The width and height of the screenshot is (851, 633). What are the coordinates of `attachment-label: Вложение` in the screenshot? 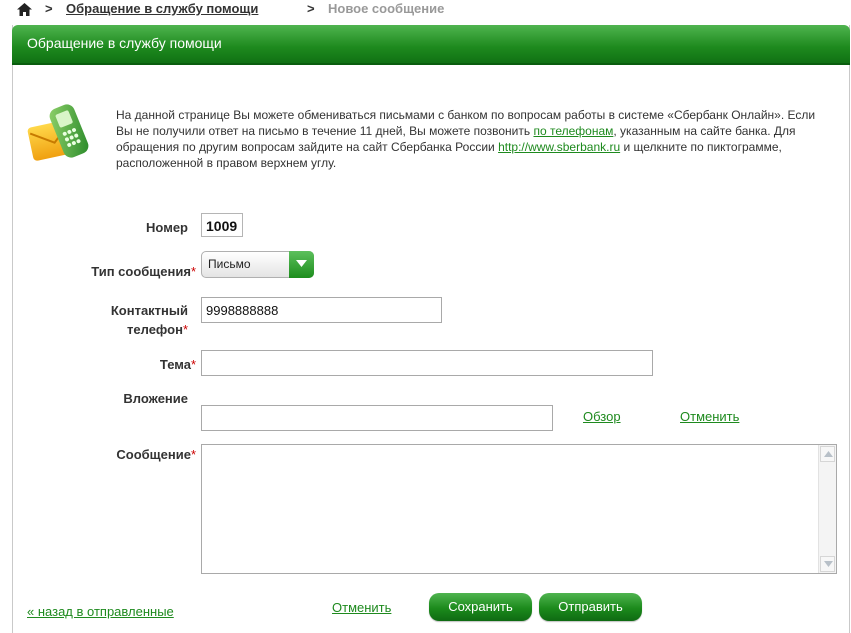 It's located at (139, 398).